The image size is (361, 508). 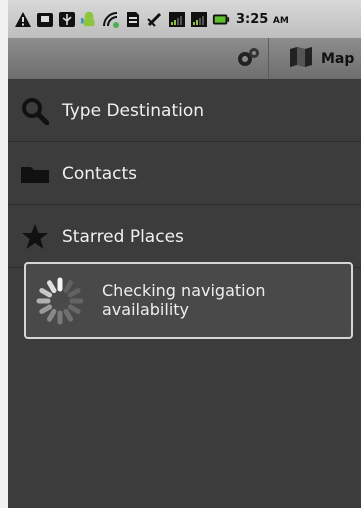 I want to click on map-button: Map, so click(x=320, y=58).